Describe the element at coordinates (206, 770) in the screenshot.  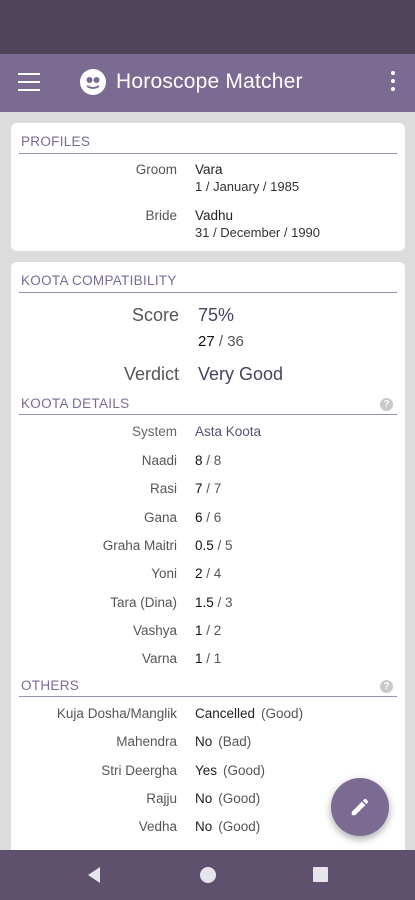
I see `others-row-result: Yes` at that location.